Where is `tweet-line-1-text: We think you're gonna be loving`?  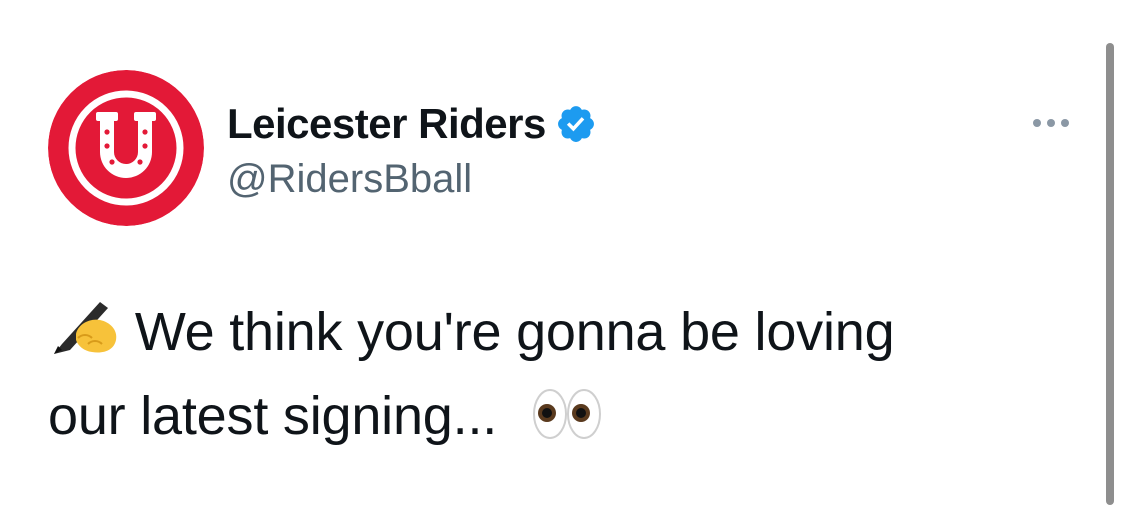 tweet-line-1-text: We think you're gonna be loving is located at coordinates (514, 332).